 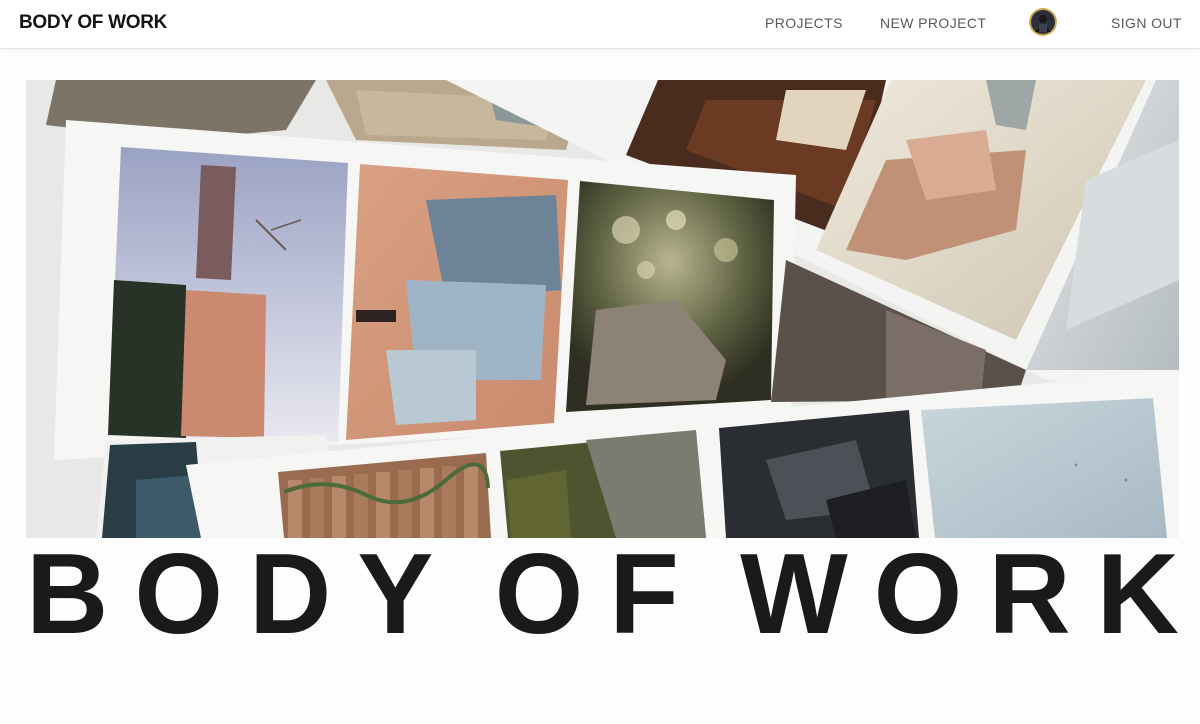 What do you see at coordinates (970, 594) in the screenshot?
I see `title-word-work: WORK` at bounding box center [970, 594].